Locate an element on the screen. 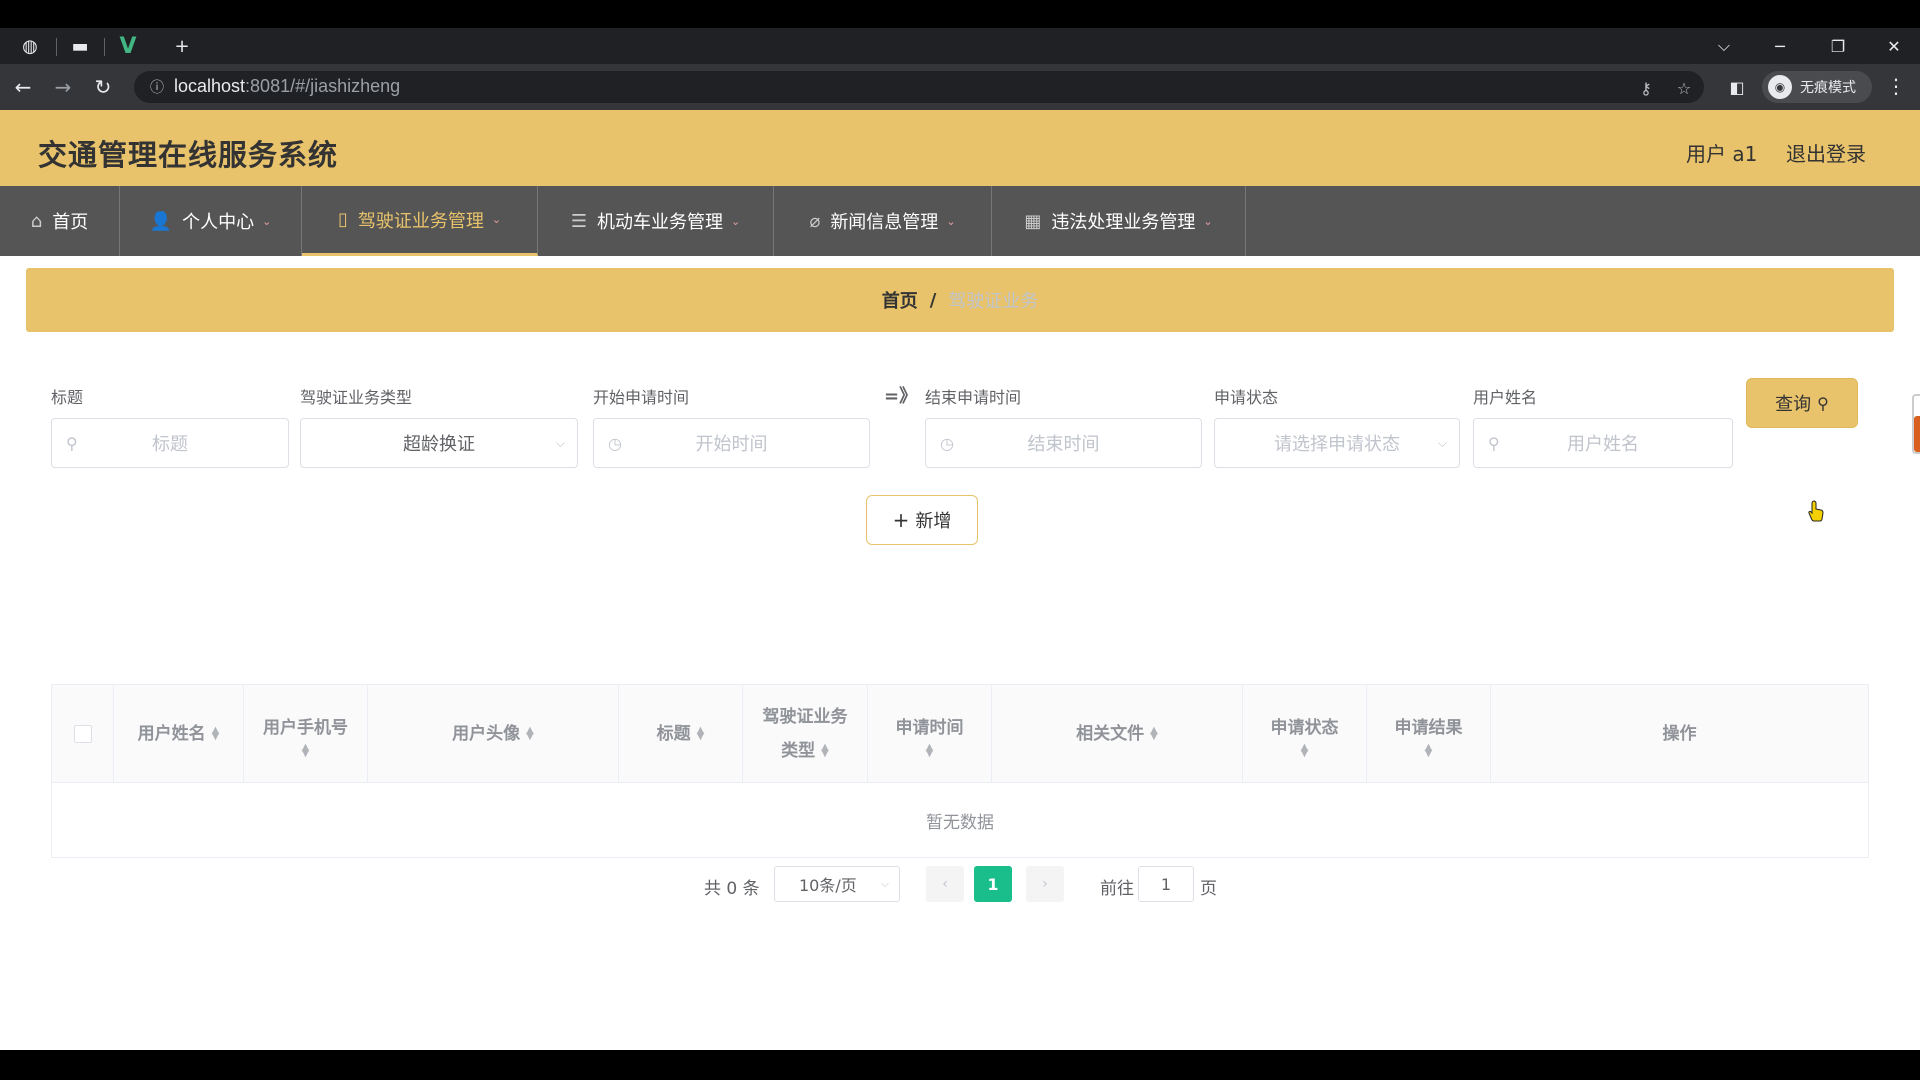 Image resolution: width=1920 pixels, height=1080 pixels. globe-icon: ◍ is located at coordinates (30, 46).